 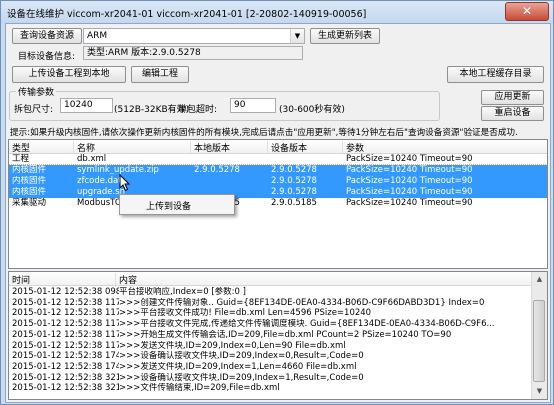 What do you see at coordinates (97, 36) in the screenshot?
I see `resource-select-value: ARM` at bounding box center [97, 36].